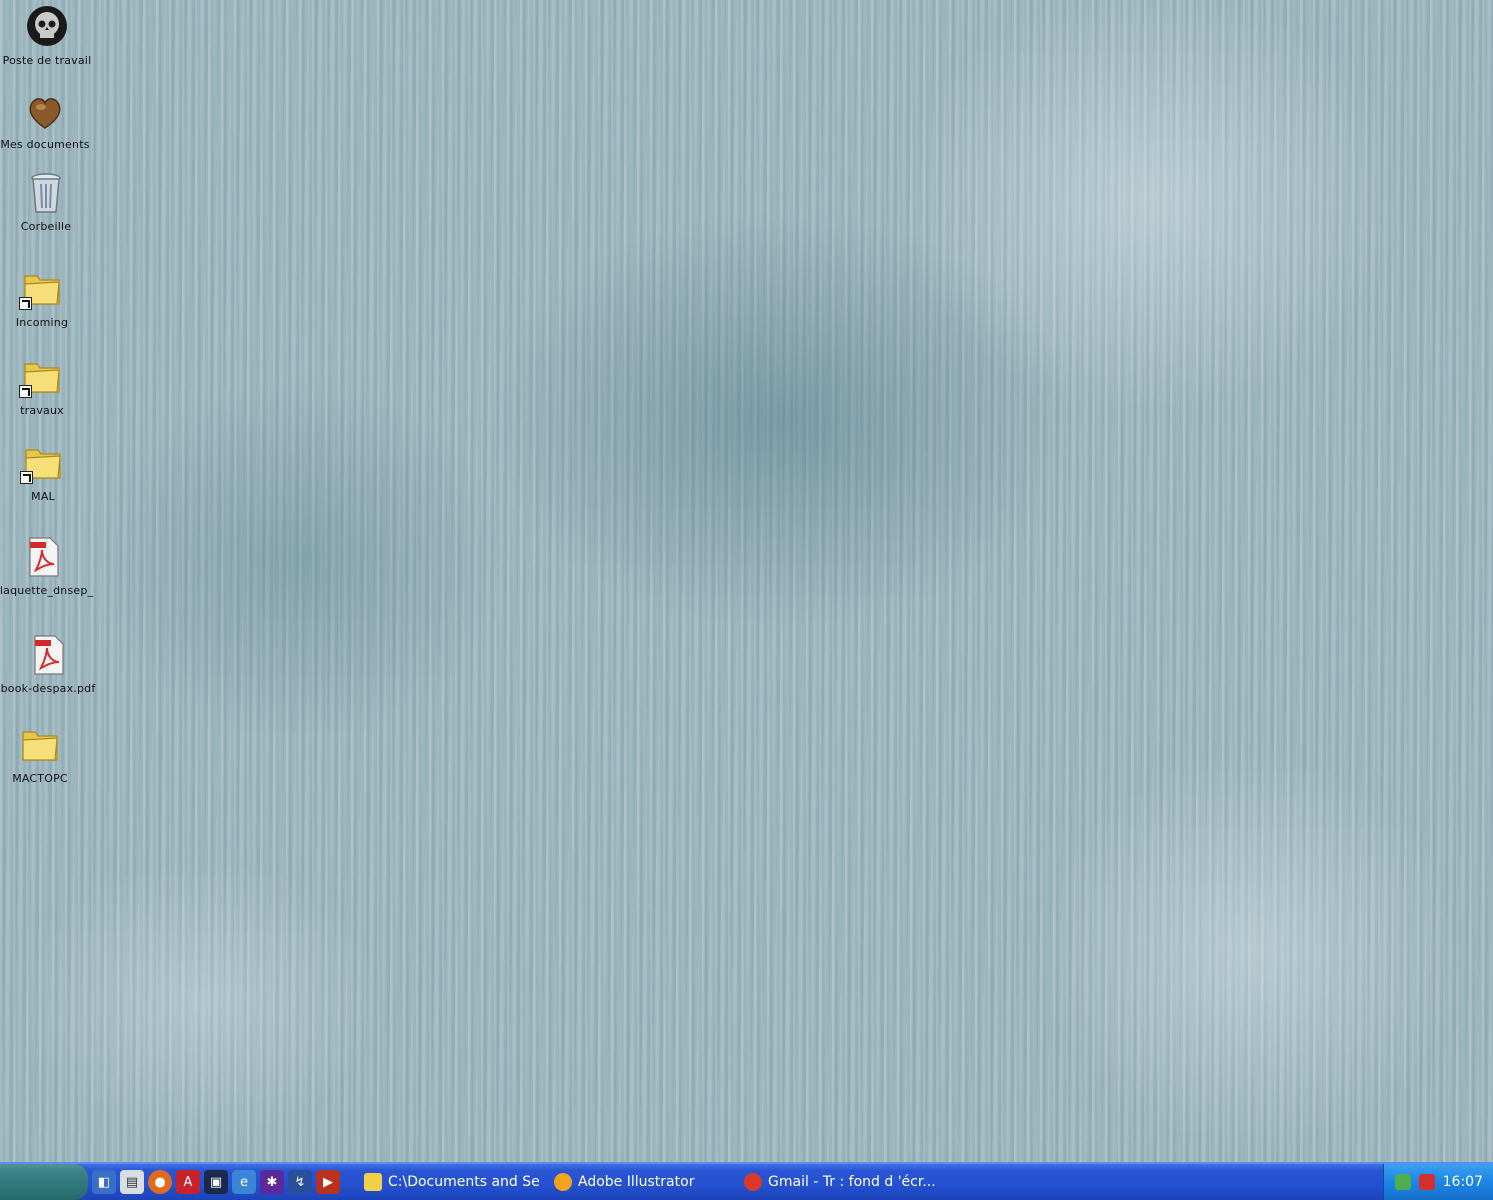  Describe the element at coordinates (47, 590) in the screenshot. I see `desktop-icon-label: plaquette_dnsep_` at that location.